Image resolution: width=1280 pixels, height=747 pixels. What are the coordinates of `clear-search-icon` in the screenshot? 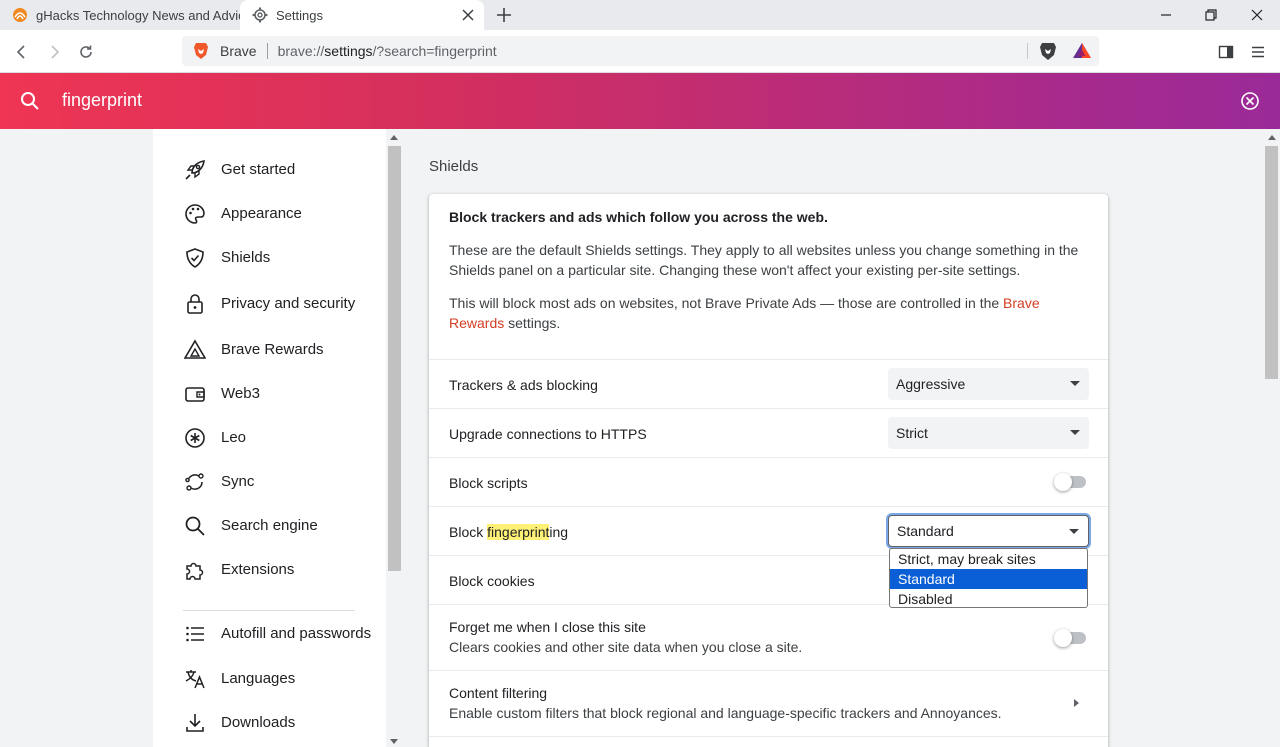 It's located at (1250, 101).